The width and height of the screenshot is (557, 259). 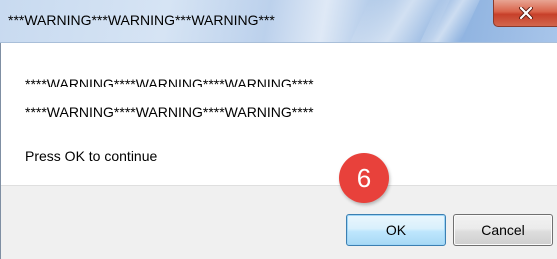 What do you see at coordinates (364, 178) in the screenshot?
I see `step-number-badge: 6` at bounding box center [364, 178].